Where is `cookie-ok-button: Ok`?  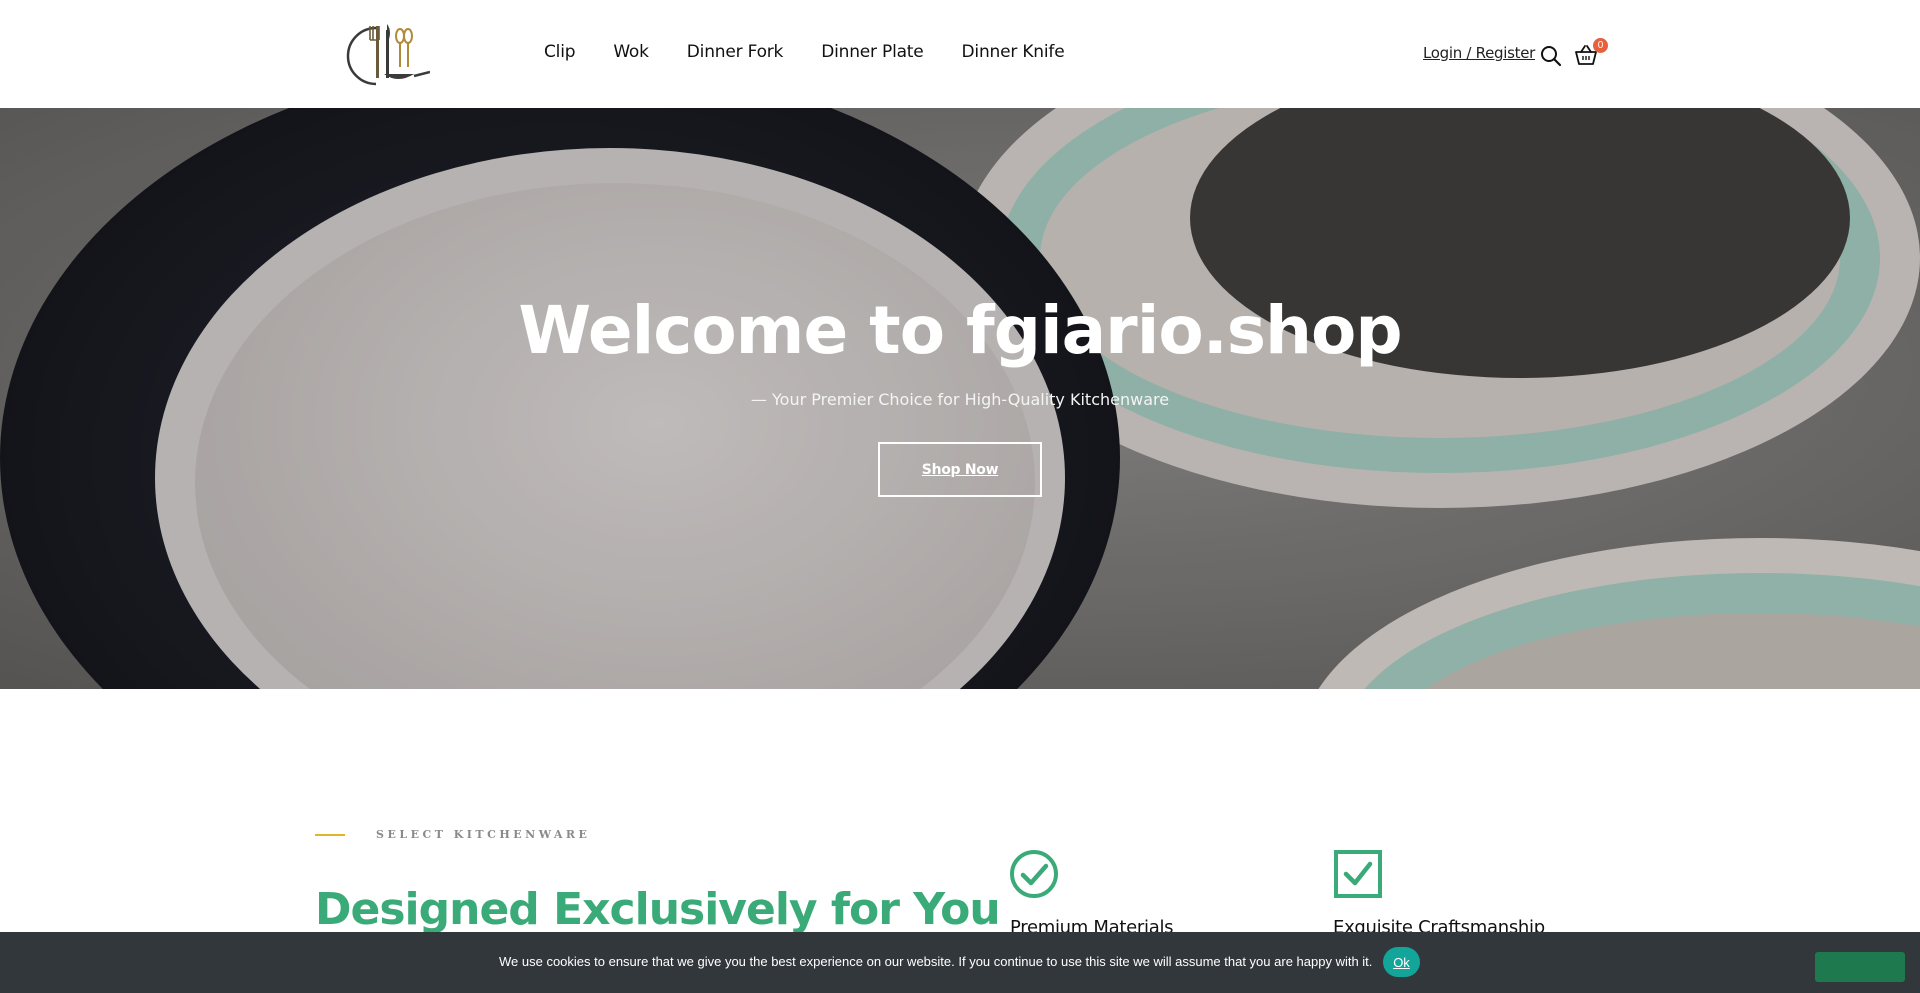 cookie-ok-button: Ok is located at coordinates (1401, 962).